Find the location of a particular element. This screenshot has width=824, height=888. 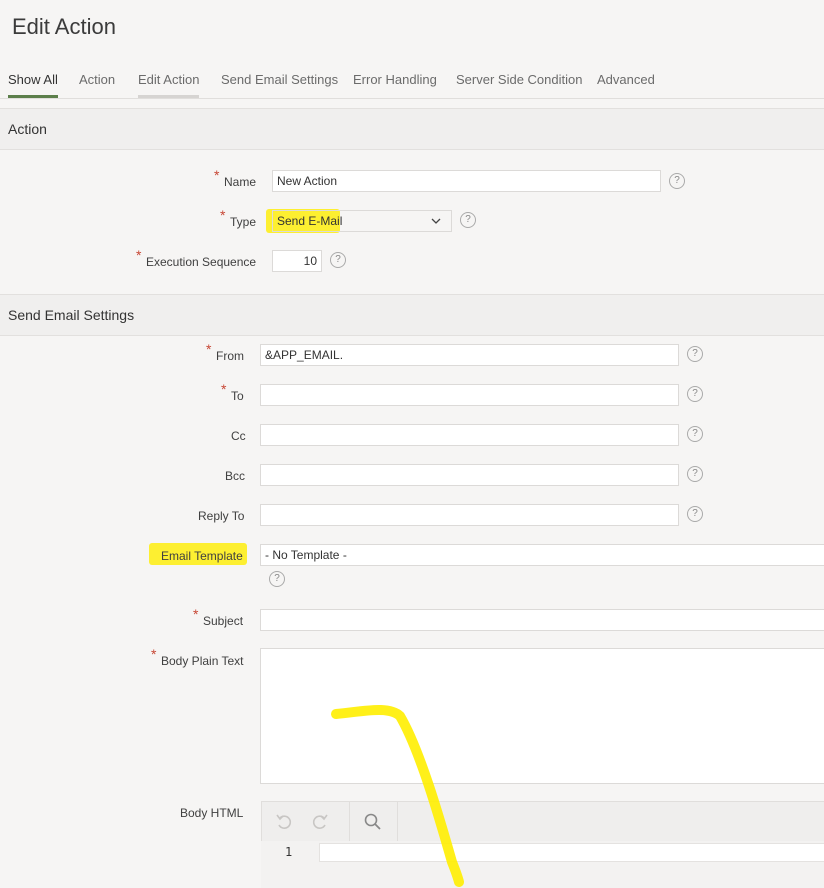

body-html-label: Body HTML is located at coordinates (212, 813).